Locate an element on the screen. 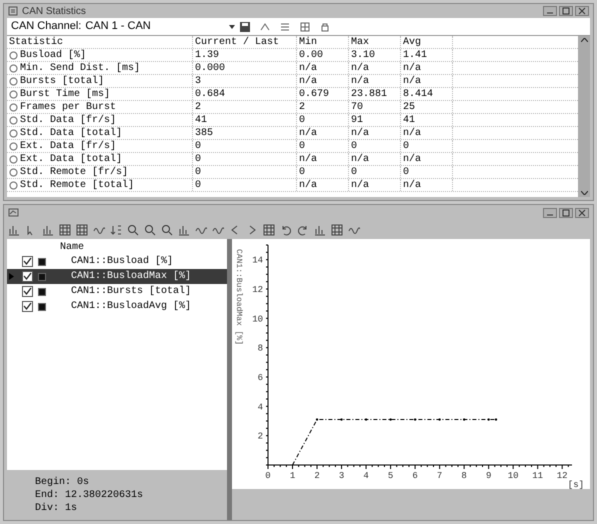  window-title: CAN Statistics is located at coordinates (54, 11).